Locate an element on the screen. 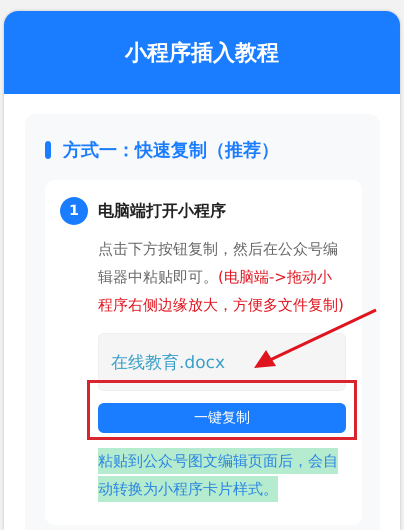 The height and width of the screenshot is (530, 404). step-description: 点击下方按钮复制，然后在公众号编辑器中粘贴即可。(电脑端->拖动小程序右侧边缘放大，方便多文件复制) is located at coordinates (221, 277).